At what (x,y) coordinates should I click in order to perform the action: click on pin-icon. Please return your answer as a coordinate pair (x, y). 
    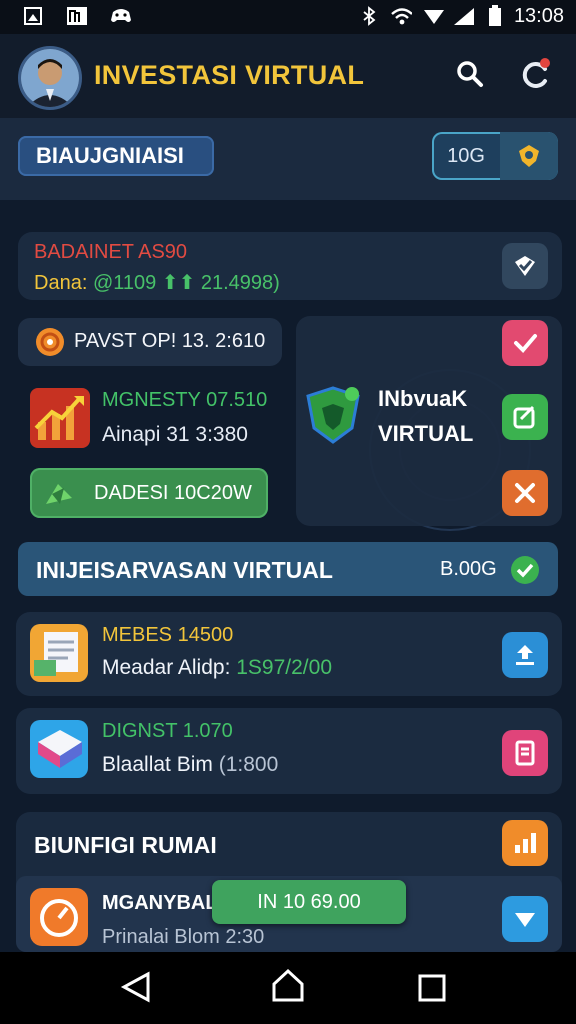
    Looking at the image, I should click on (529, 156).